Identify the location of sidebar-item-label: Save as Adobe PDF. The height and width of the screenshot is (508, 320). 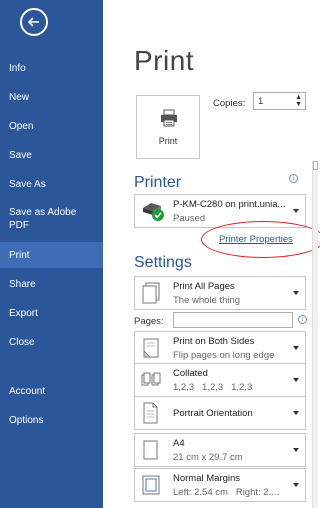
(43, 219).